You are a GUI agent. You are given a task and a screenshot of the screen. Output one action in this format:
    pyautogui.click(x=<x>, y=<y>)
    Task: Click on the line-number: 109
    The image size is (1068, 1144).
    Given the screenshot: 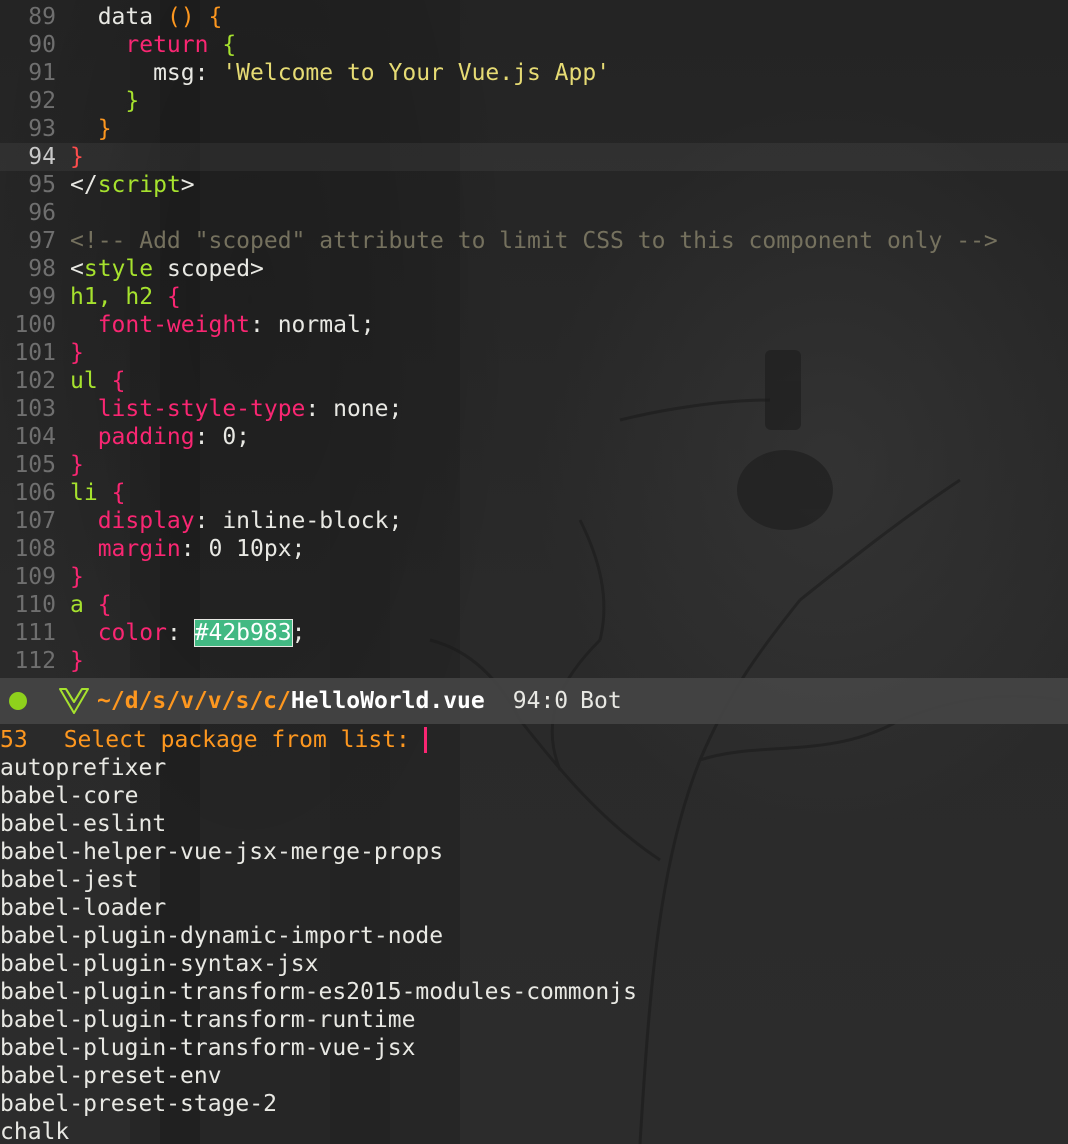 What is the action you would take?
    pyautogui.click(x=35, y=577)
    